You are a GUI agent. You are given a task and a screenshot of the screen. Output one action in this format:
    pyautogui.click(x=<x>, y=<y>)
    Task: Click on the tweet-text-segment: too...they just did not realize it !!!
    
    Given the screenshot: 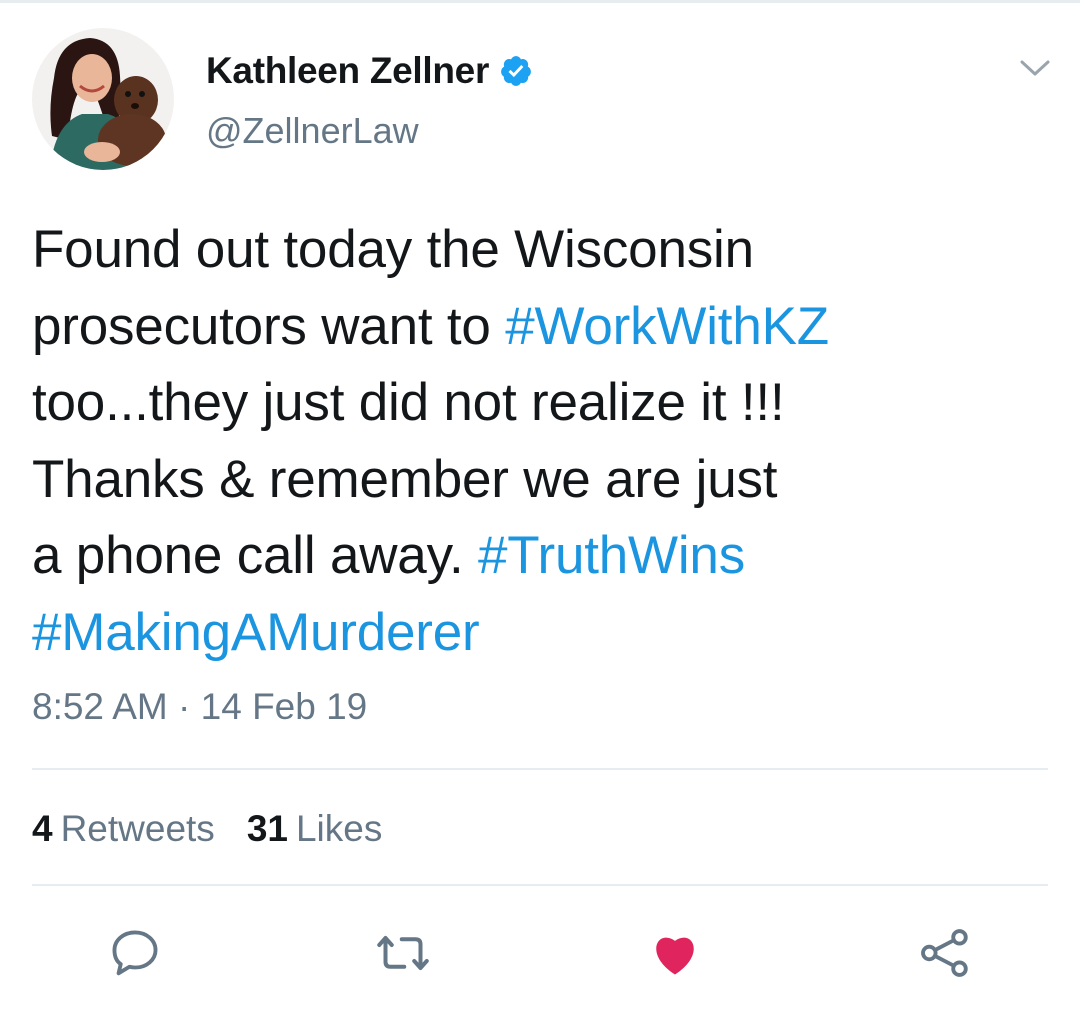 What is the action you would take?
    pyautogui.click(x=408, y=402)
    